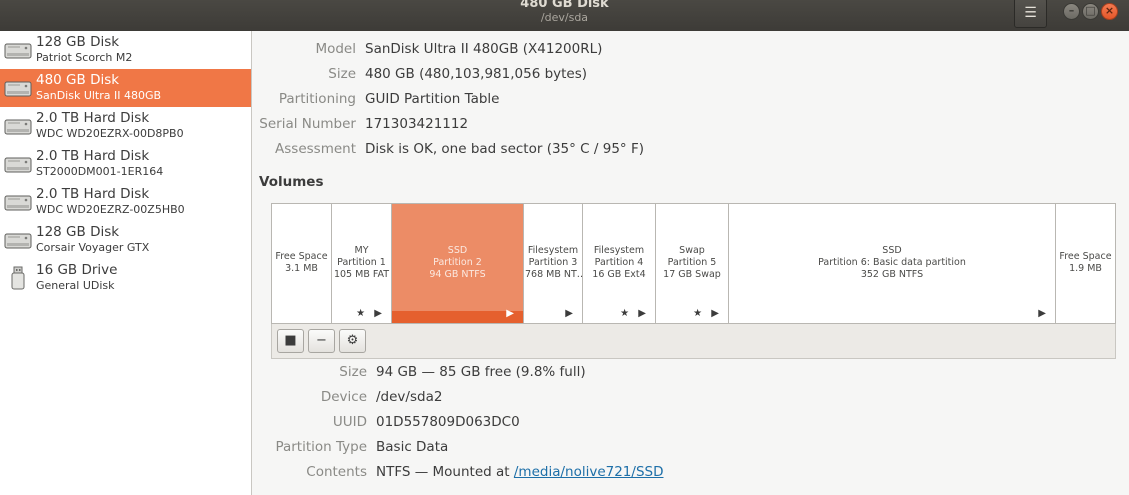 Image resolution: width=1129 pixels, height=495 pixels. I want to click on minimize-icon: –, so click(1071, 11).